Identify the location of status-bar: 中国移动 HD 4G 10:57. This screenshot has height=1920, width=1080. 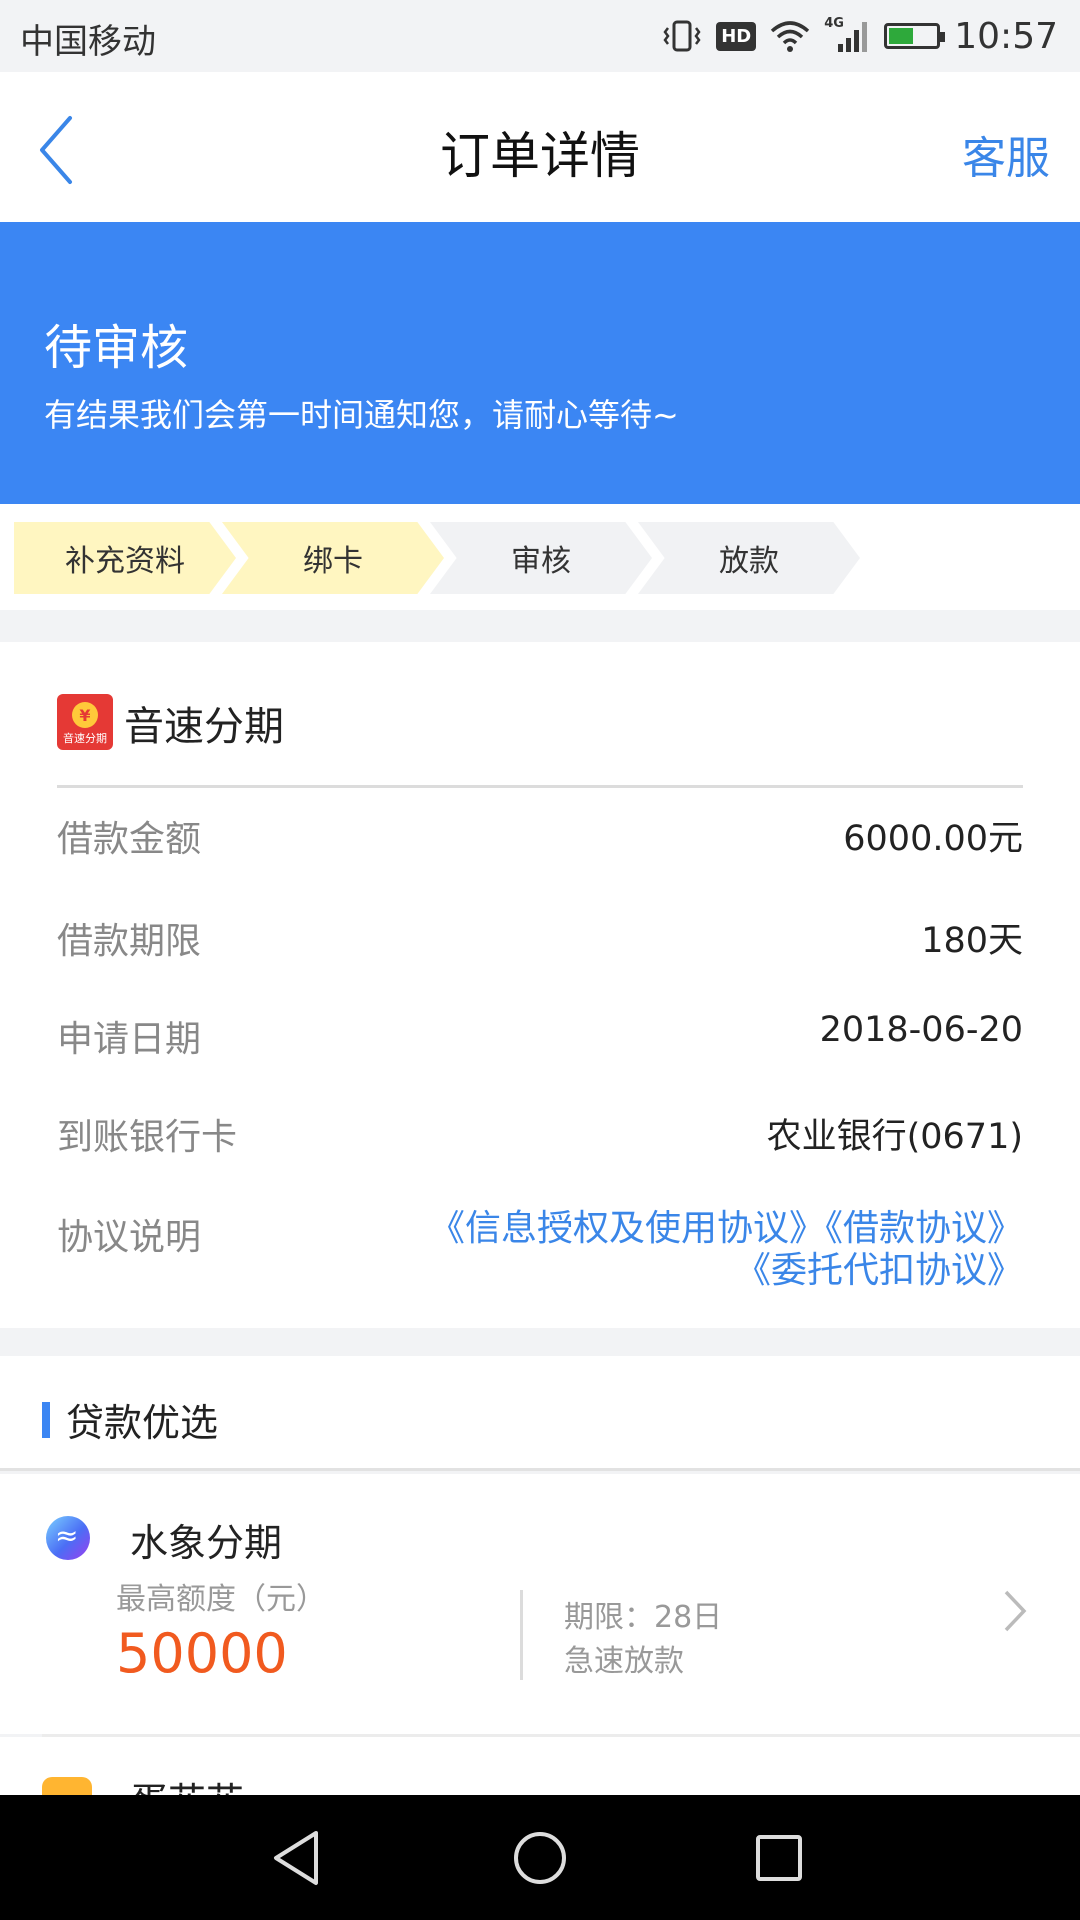
(540, 36).